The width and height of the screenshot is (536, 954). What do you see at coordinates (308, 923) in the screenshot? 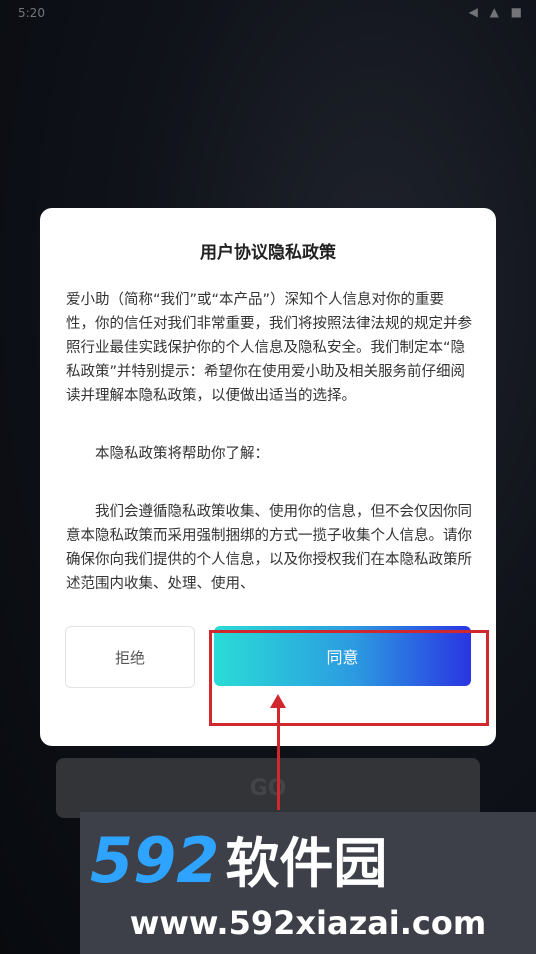
I see `watermark-url: www.592xiazai.com` at bounding box center [308, 923].